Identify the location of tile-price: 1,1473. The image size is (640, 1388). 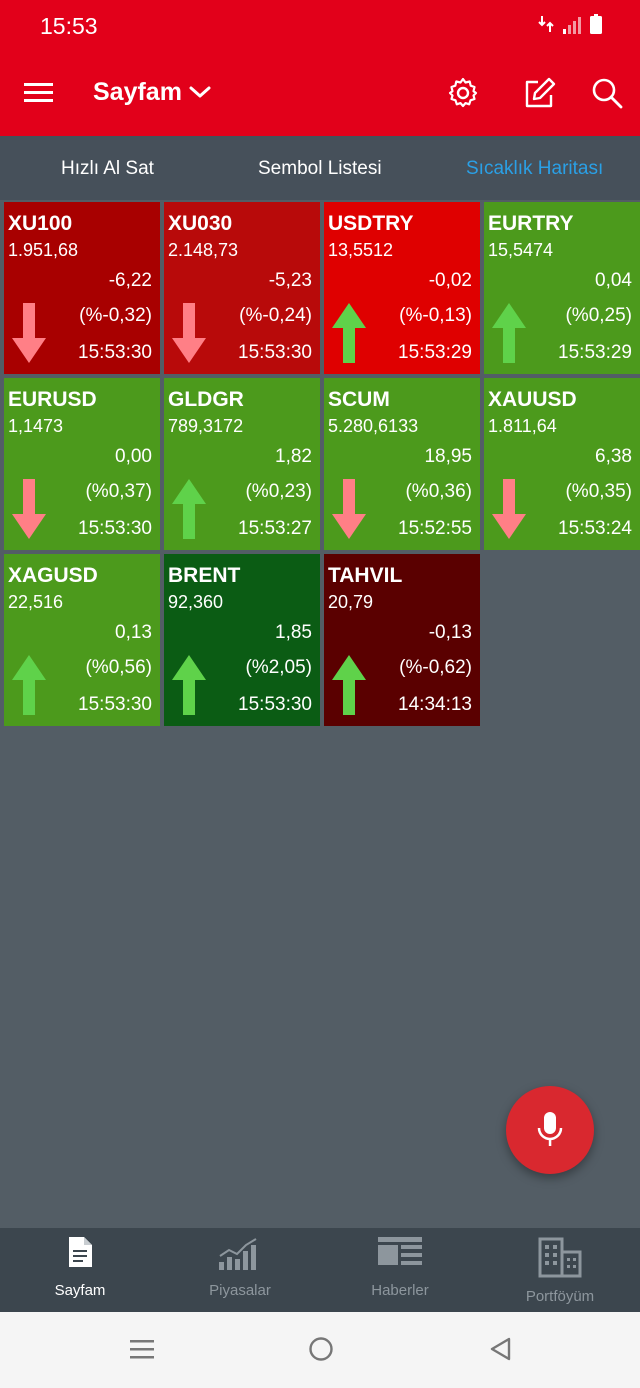
(36, 426).